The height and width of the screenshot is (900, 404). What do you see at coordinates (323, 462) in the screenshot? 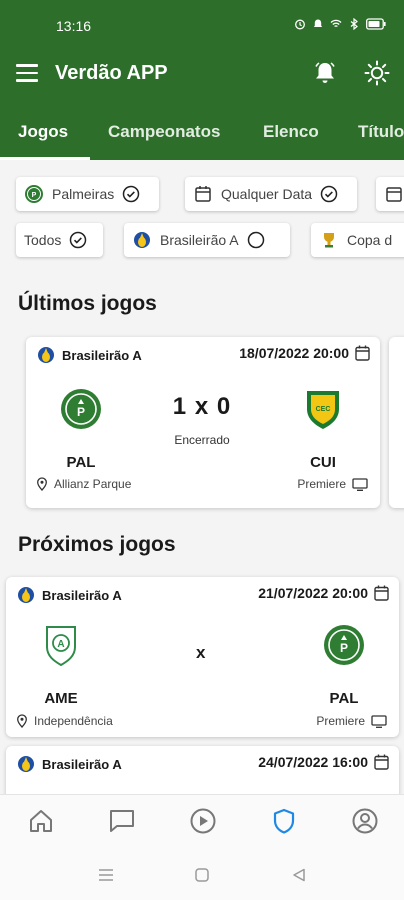
I see `team-abbreviation: CUI` at bounding box center [323, 462].